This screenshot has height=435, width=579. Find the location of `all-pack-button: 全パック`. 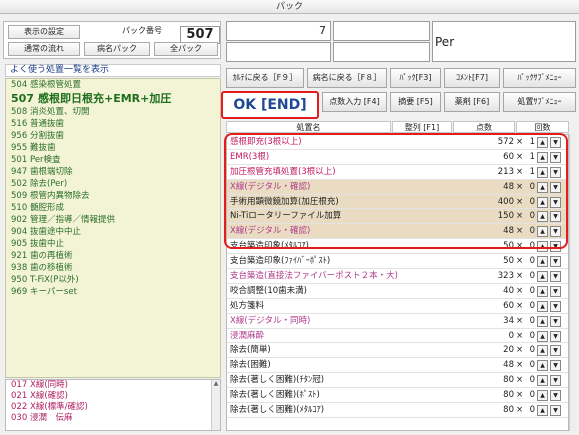

all-pack-button: 全パック is located at coordinates (186, 49).